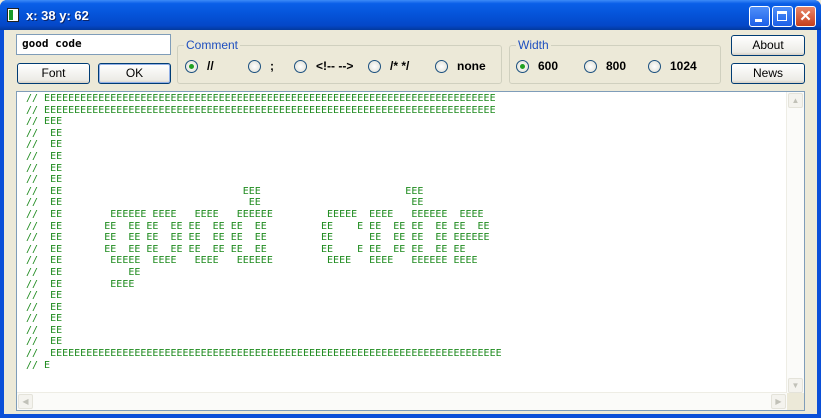 The width and height of the screenshot is (821, 418). Describe the element at coordinates (57, 15) in the screenshot. I see `window-title: x: 38 y: 62` at that location.